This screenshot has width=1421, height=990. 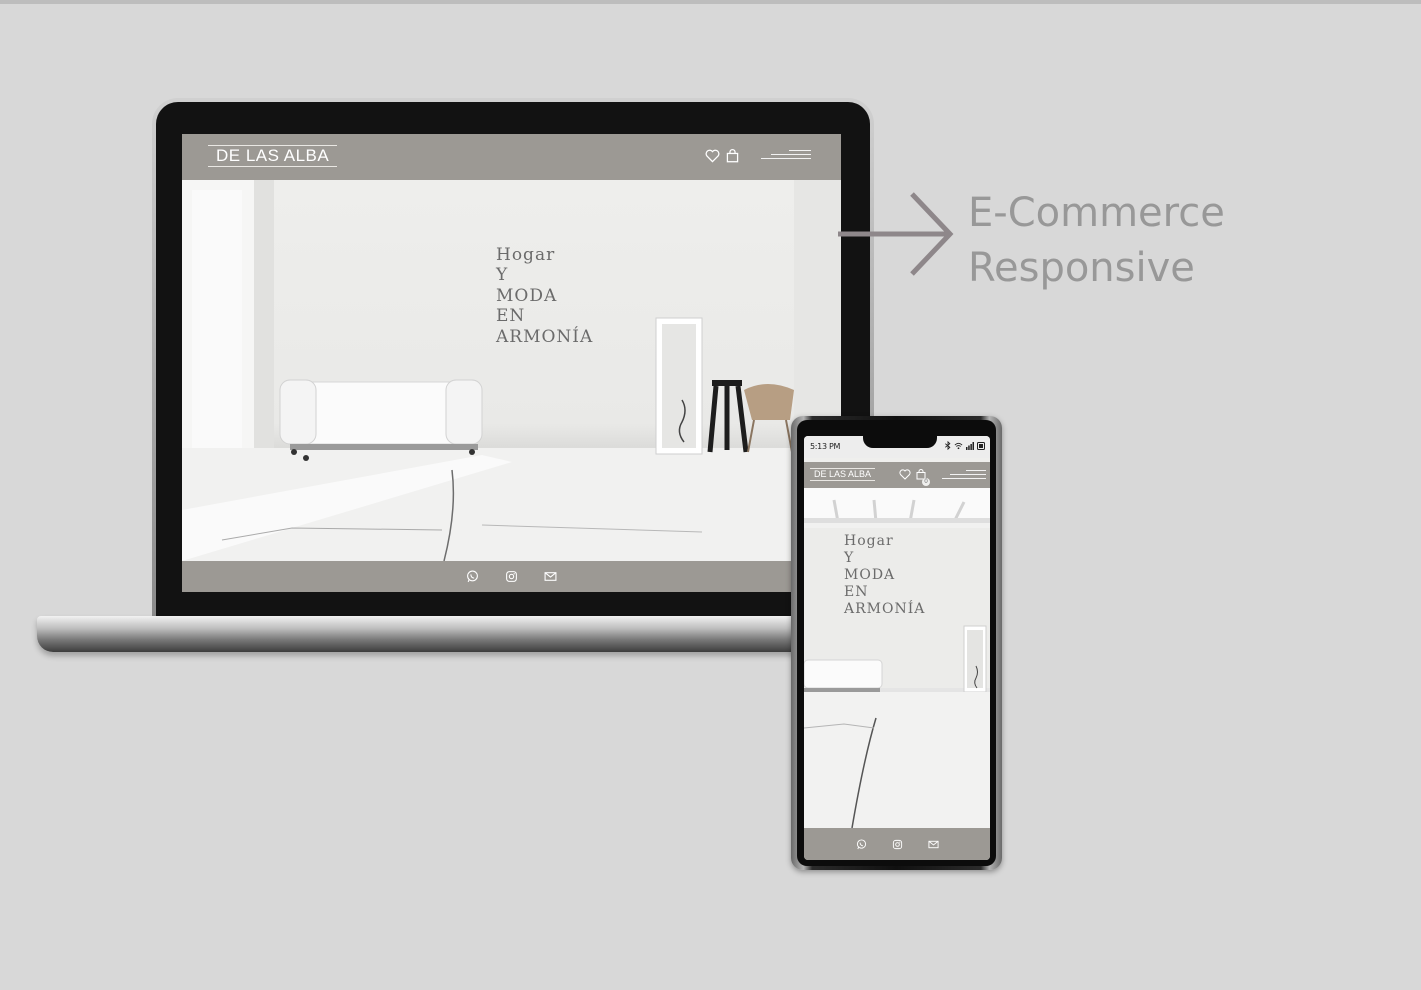 I want to click on wifi-icon, so click(x=958, y=445).